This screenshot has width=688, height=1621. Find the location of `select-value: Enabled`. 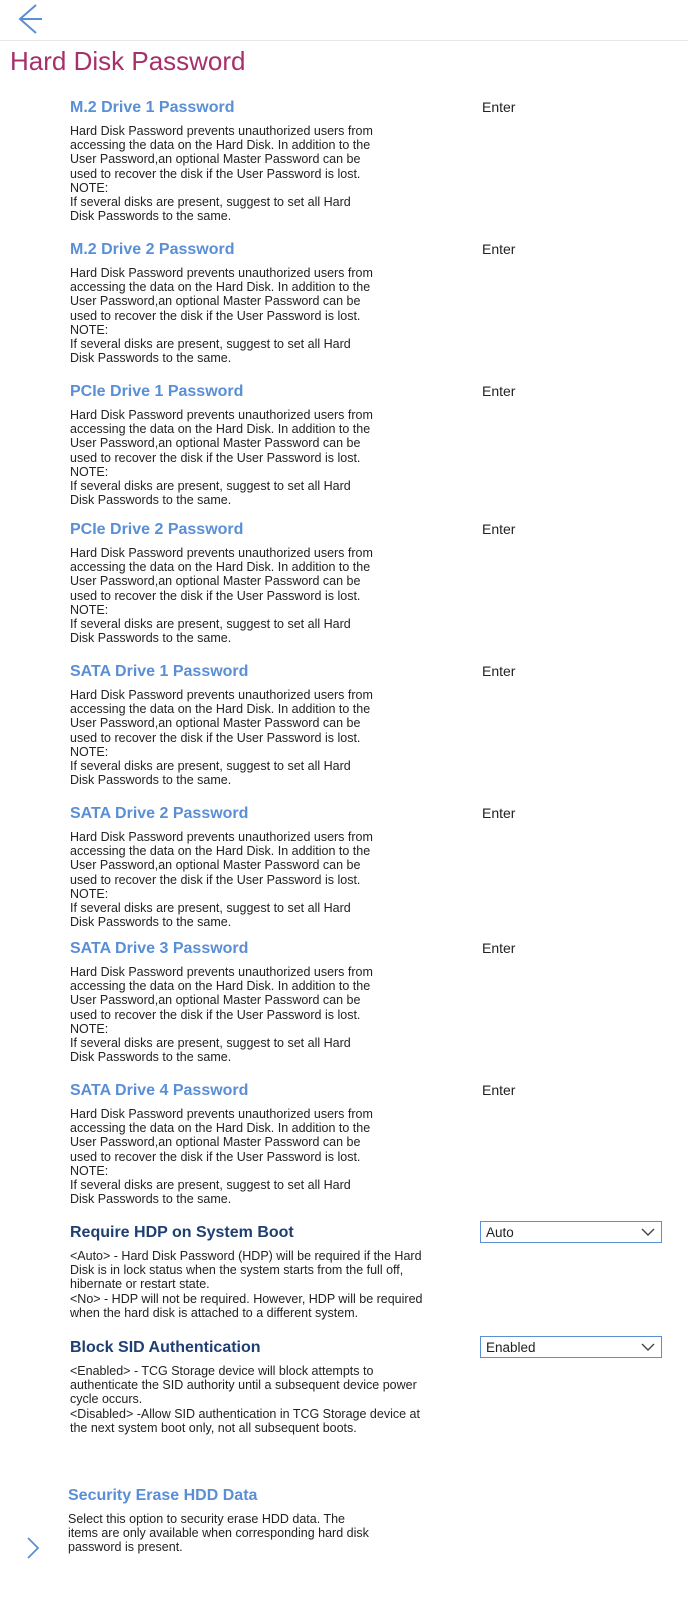

select-value: Enabled is located at coordinates (511, 1347).